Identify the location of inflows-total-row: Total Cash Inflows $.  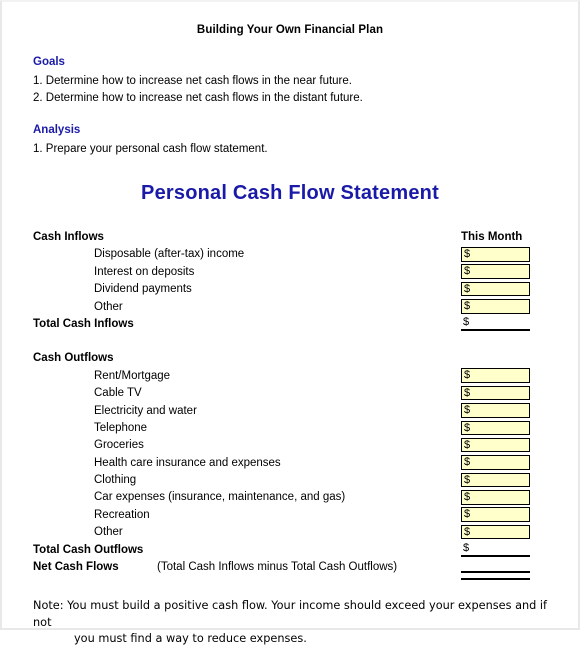
(290, 324).